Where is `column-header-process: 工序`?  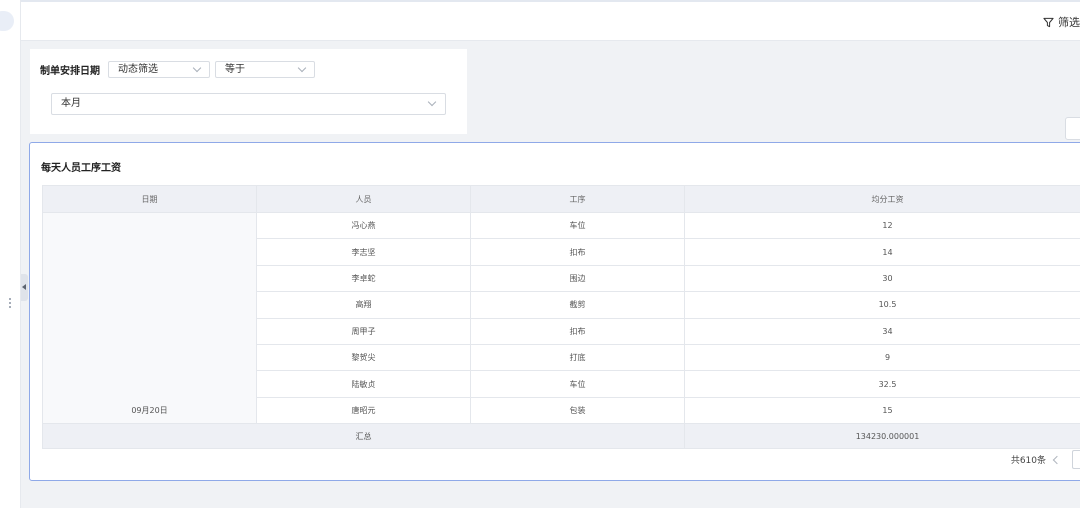
column-header-process: 工序 is located at coordinates (577, 199).